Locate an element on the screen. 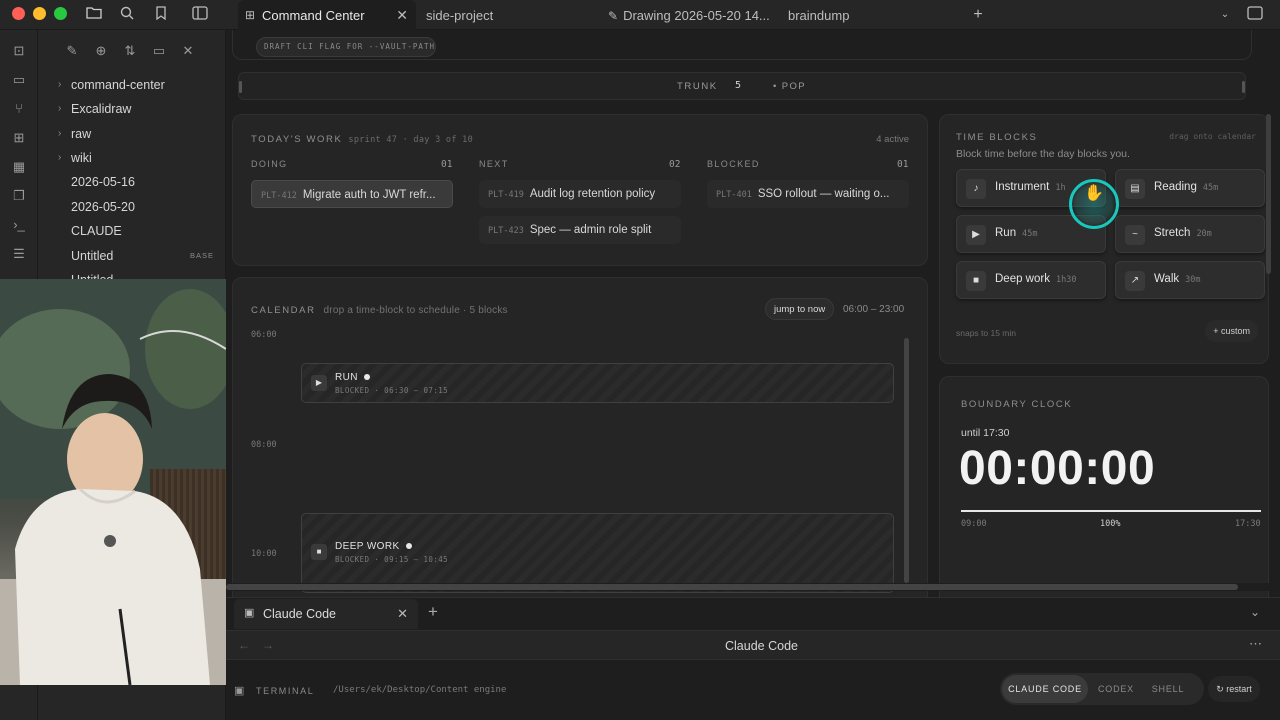 This screenshot has width=1280, height=720. ticket-card: PLT-423 Spec — admin role split is located at coordinates (580, 230).